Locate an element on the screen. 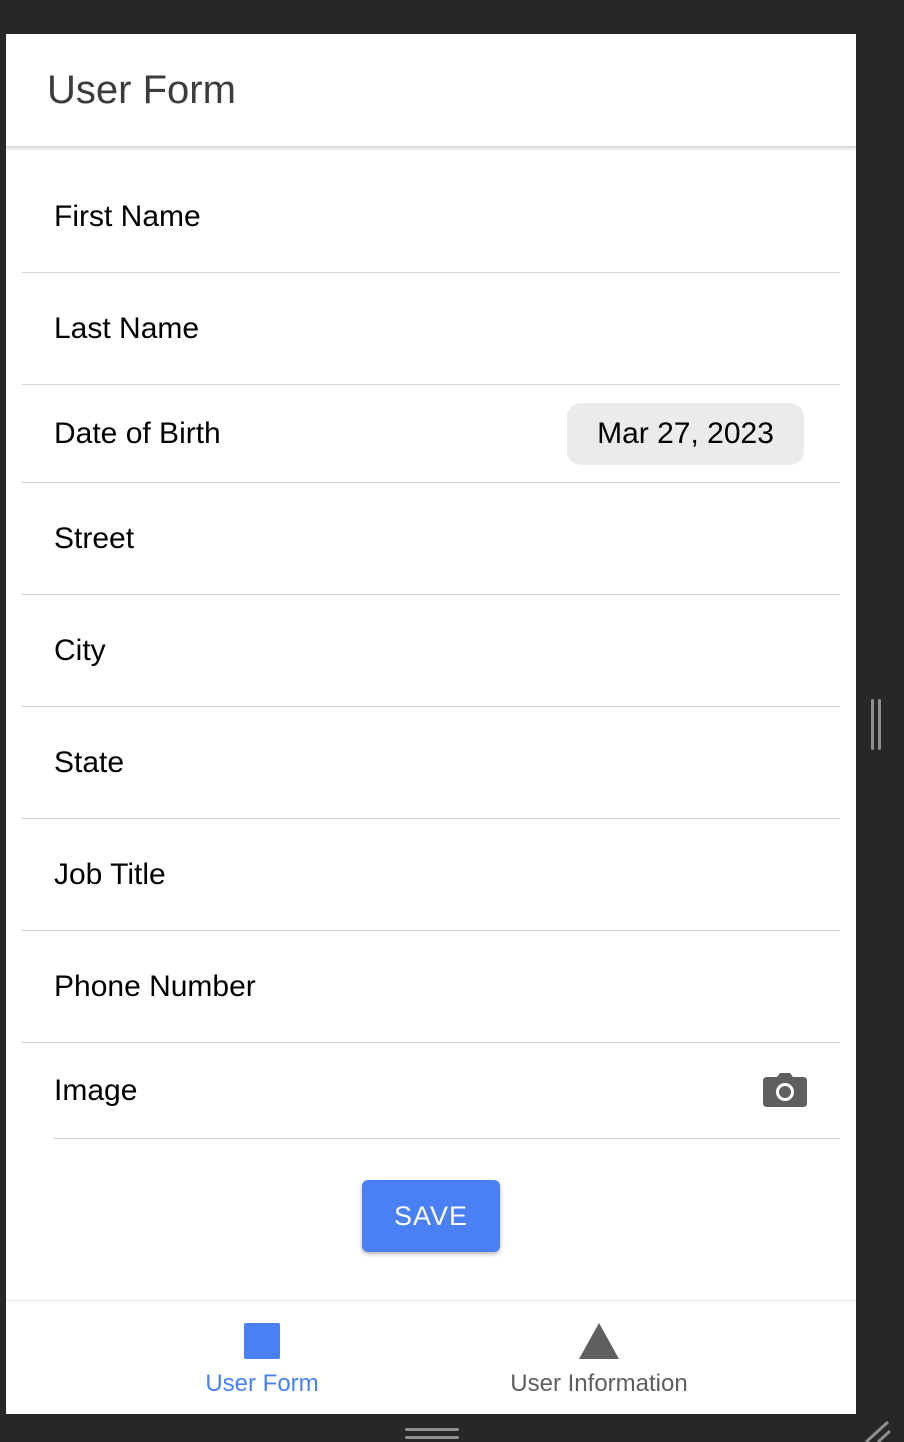  square-icon is located at coordinates (262, 1341).